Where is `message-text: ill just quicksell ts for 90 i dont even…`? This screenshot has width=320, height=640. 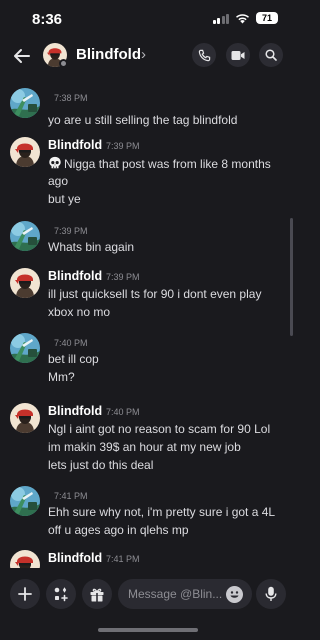
message-text: ill just quicksell ts for 90 i dont even… is located at coordinates (155, 294).